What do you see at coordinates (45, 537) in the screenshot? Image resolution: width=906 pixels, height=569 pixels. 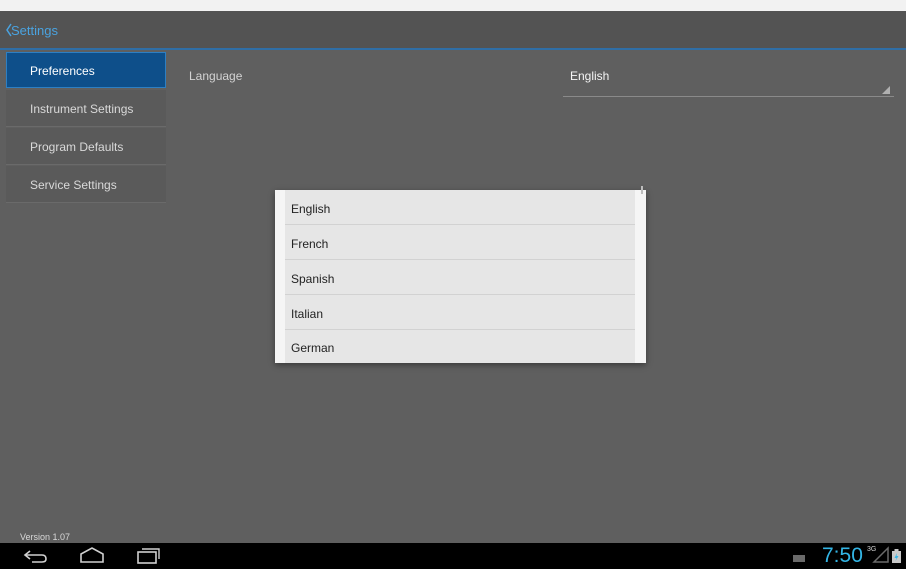 I see `version-text: Version 1.07` at bounding box center [45, 537].